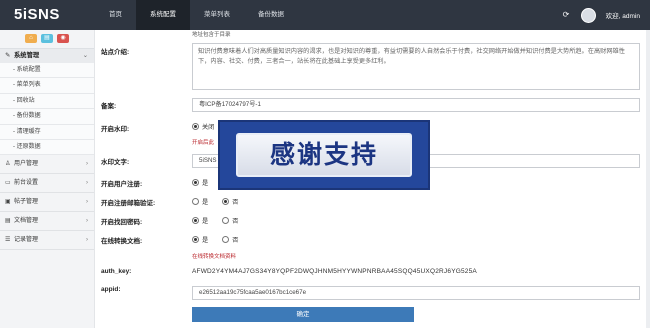 Image resolution: width=650 pixels, height=328 pixels. What do you see at coordinates (567, 15) in the screenshot?
I see `refresh-icon: ⟳` at bounding box center [567, 15].